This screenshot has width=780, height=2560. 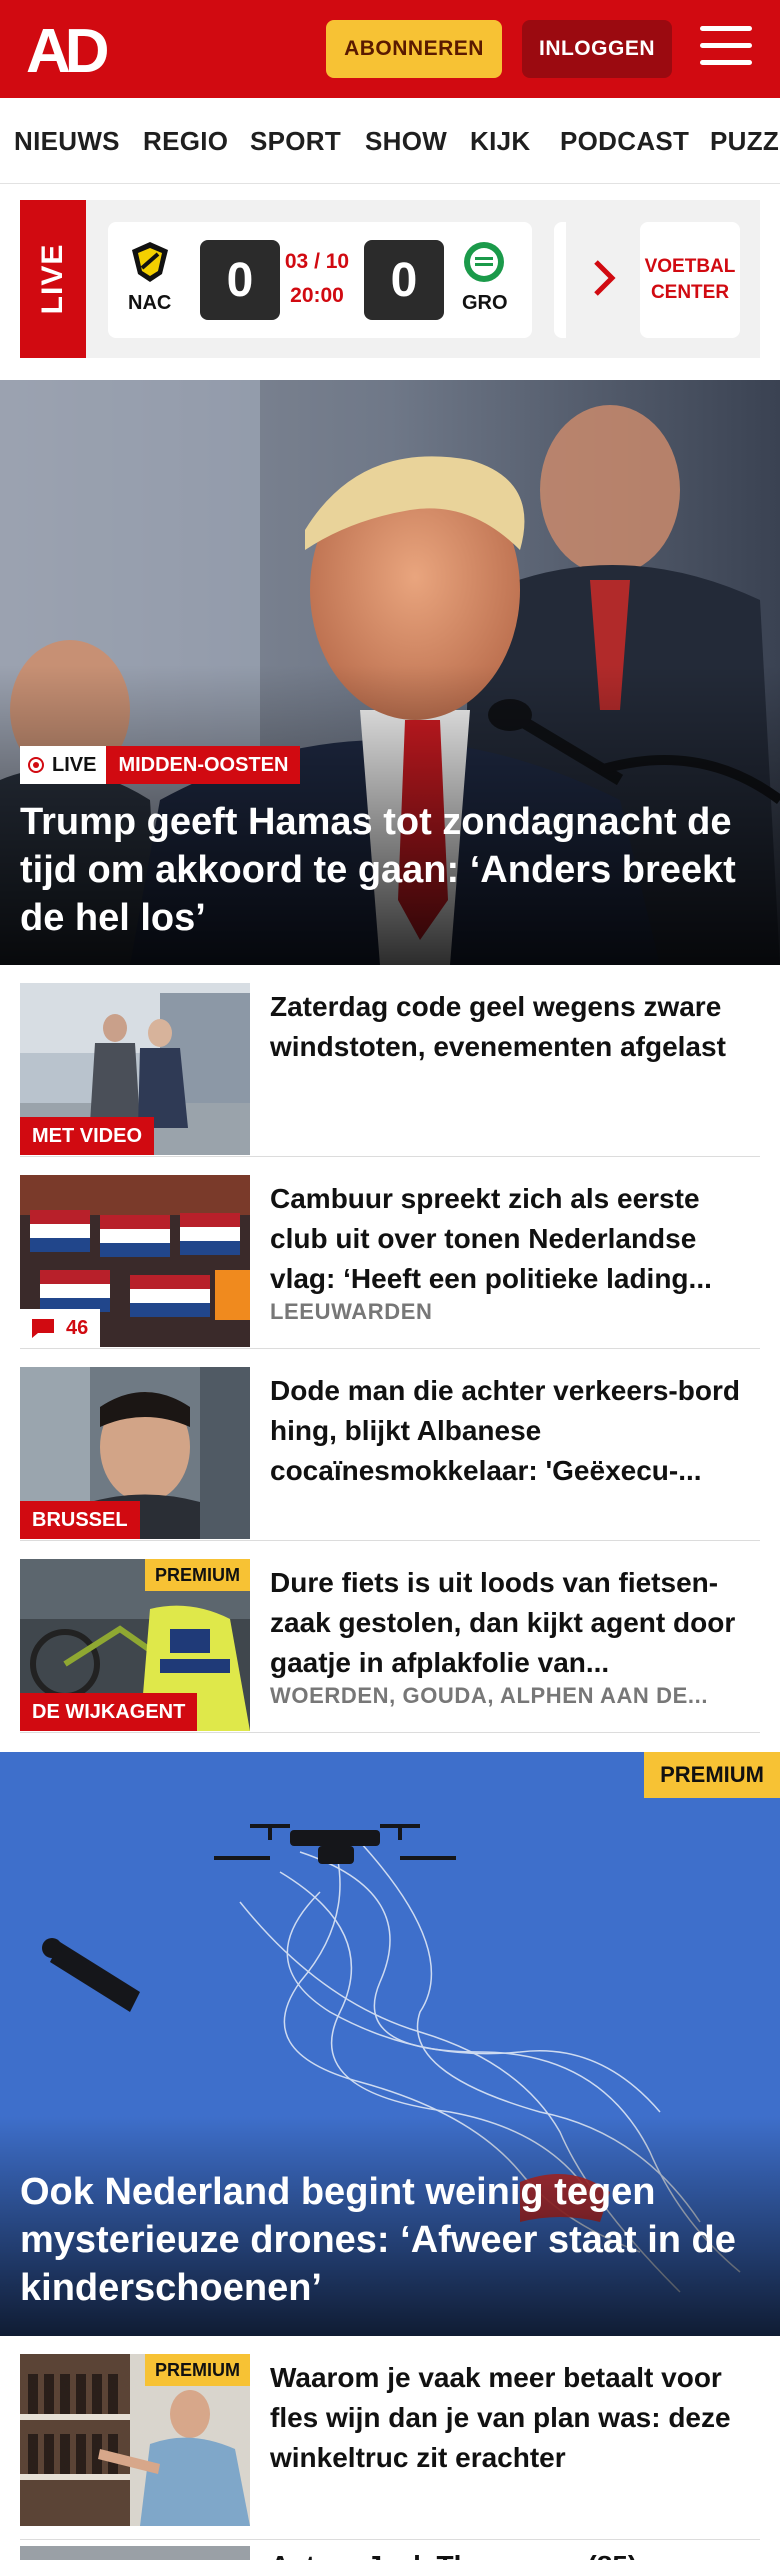 I want to click on home-score: 0, so click(x=240, y=280).